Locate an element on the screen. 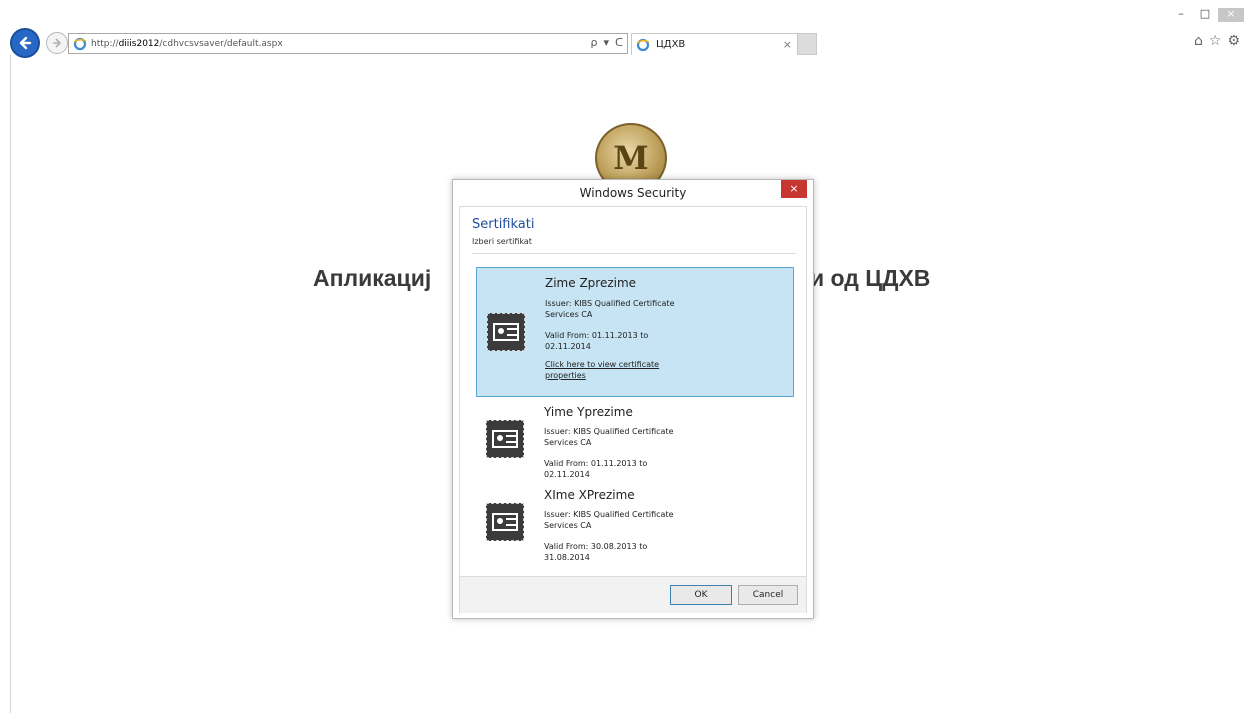  settings-icon: ⚙ is located at coordinates (1233, 41).